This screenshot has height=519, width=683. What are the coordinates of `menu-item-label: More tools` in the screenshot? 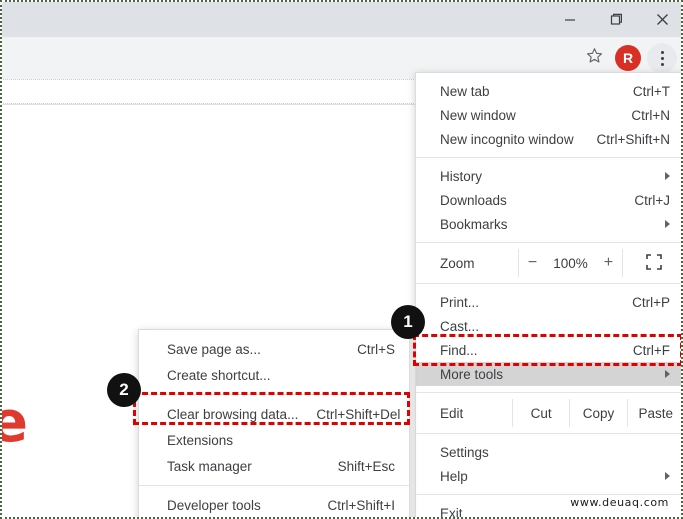 It's located at (472, 374).